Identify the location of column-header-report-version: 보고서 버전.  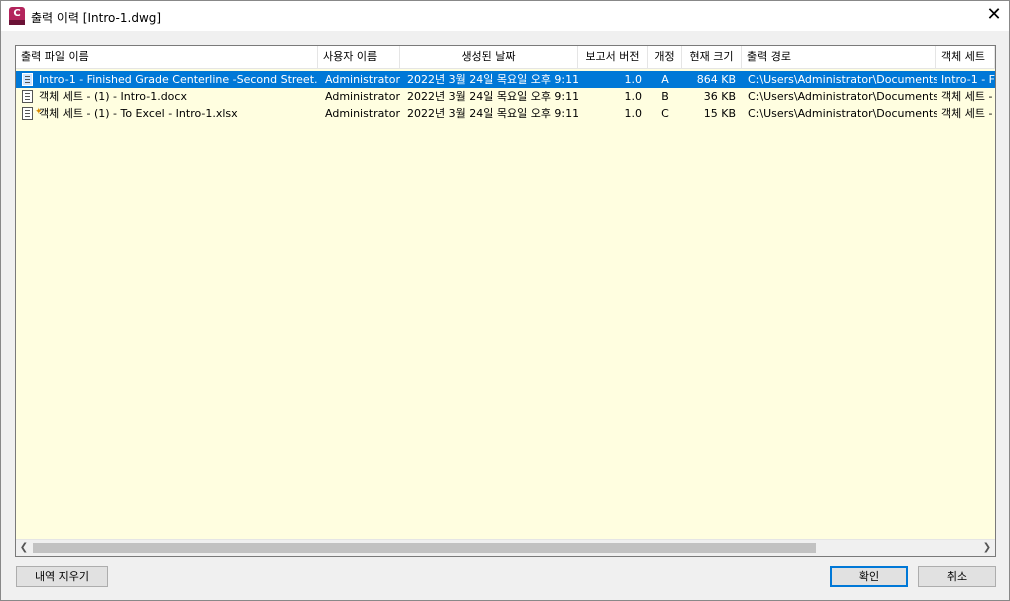
(613, 57).